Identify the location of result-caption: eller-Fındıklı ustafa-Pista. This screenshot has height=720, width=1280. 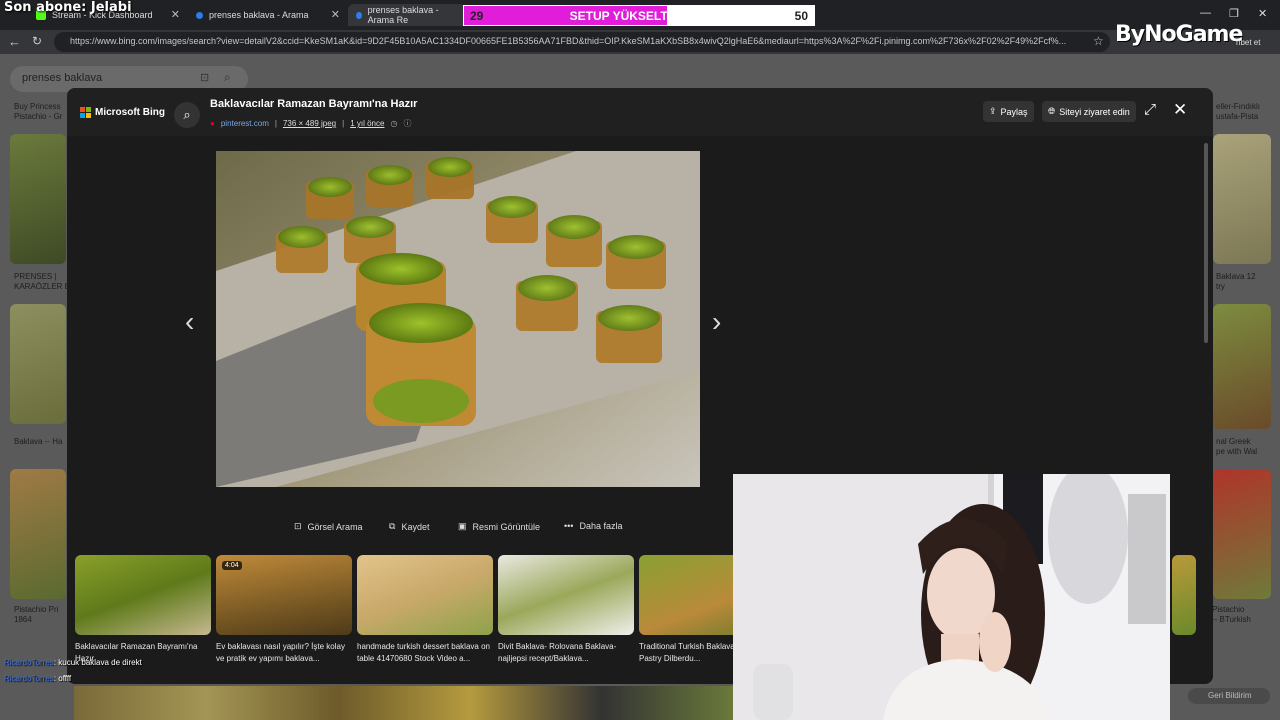
(1238, 112).